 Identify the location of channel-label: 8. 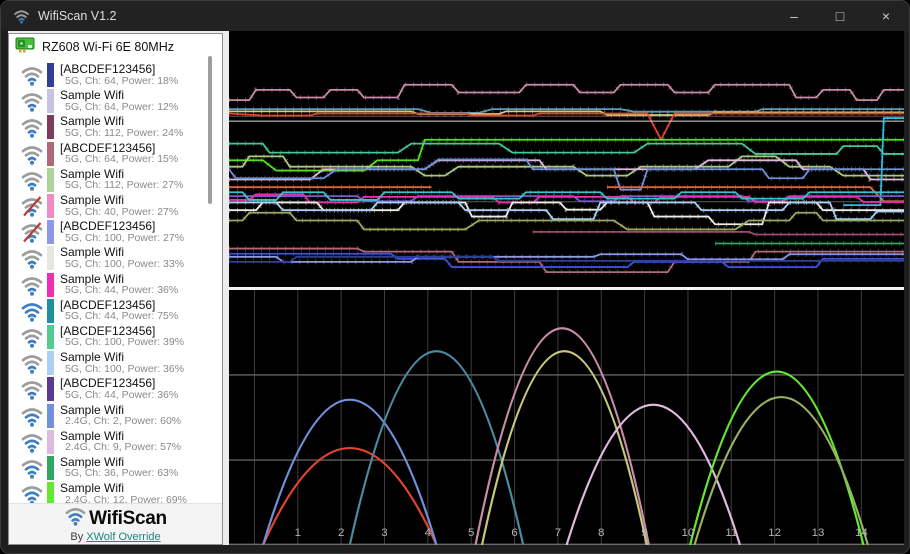
(601, 533).